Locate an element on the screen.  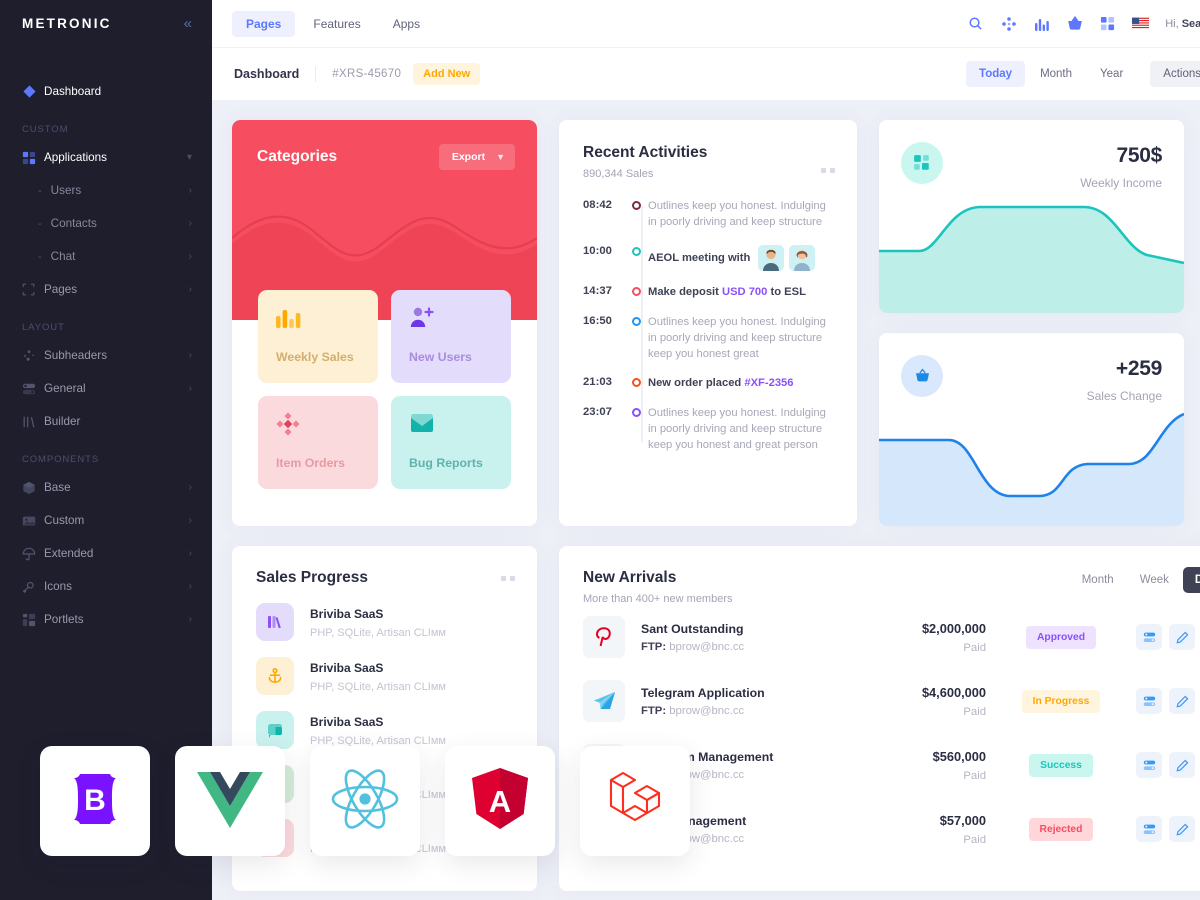
activity-time: 08:42 is located at coordinates (597, 205).